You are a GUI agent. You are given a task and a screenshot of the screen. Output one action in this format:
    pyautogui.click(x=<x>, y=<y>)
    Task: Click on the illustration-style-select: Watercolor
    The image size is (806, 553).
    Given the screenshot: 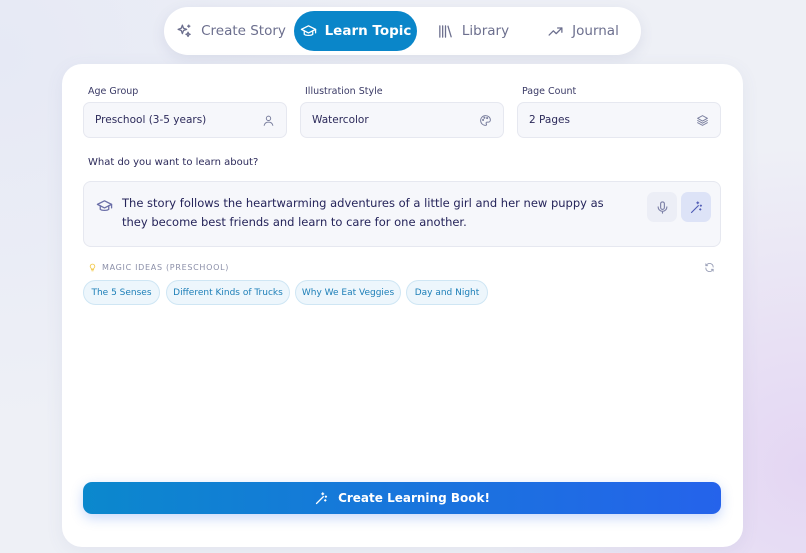 What is the action you would take?
    pyautogui.click(x=402, y=120)
    